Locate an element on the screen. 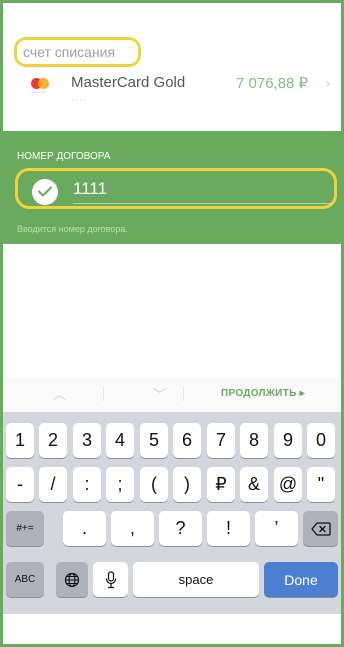 The height and width of the screenshot is (647, 344). backspace-icon is located at coordinates (320, 528).